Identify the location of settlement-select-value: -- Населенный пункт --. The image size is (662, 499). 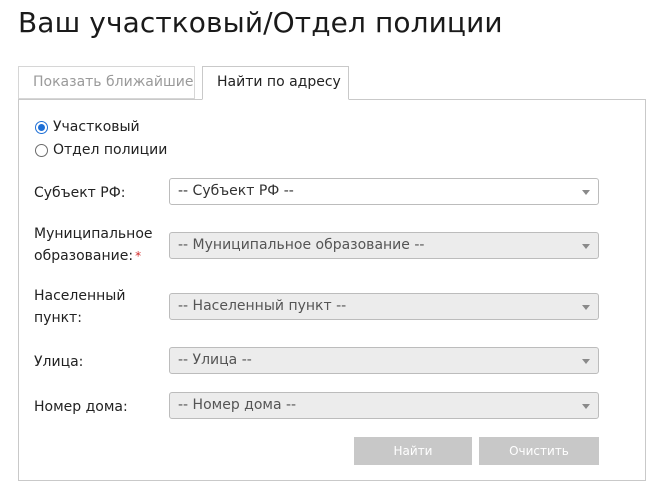
(262, 306).